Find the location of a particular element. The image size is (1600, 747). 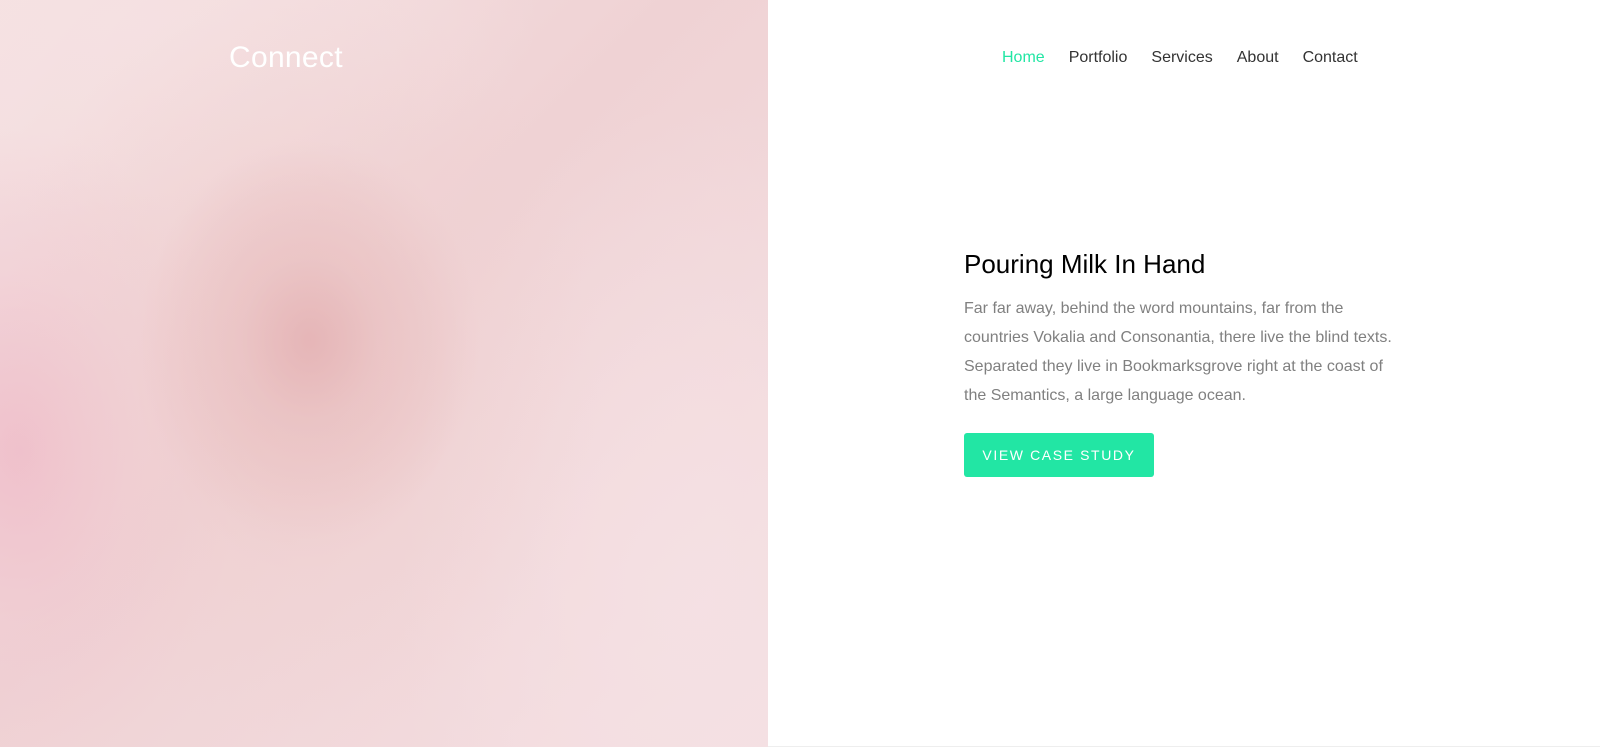

nav-item-about: About is located at coordinates (1258, 58).